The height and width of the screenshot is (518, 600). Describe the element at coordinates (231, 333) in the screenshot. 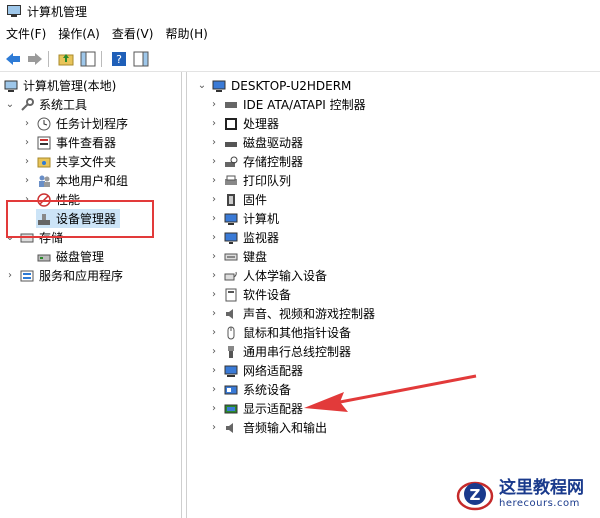

I see `mouse-icon` at that location.